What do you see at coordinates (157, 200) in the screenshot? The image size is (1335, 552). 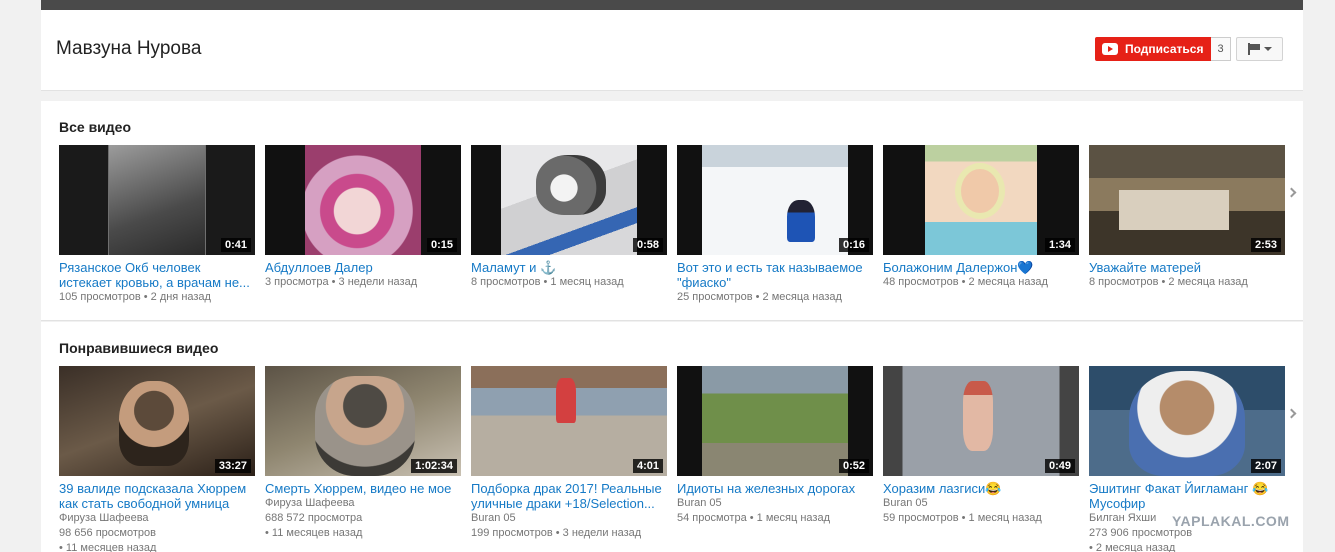 I see `video-thumbnail: 0:41` at bounding box center [157, 200].